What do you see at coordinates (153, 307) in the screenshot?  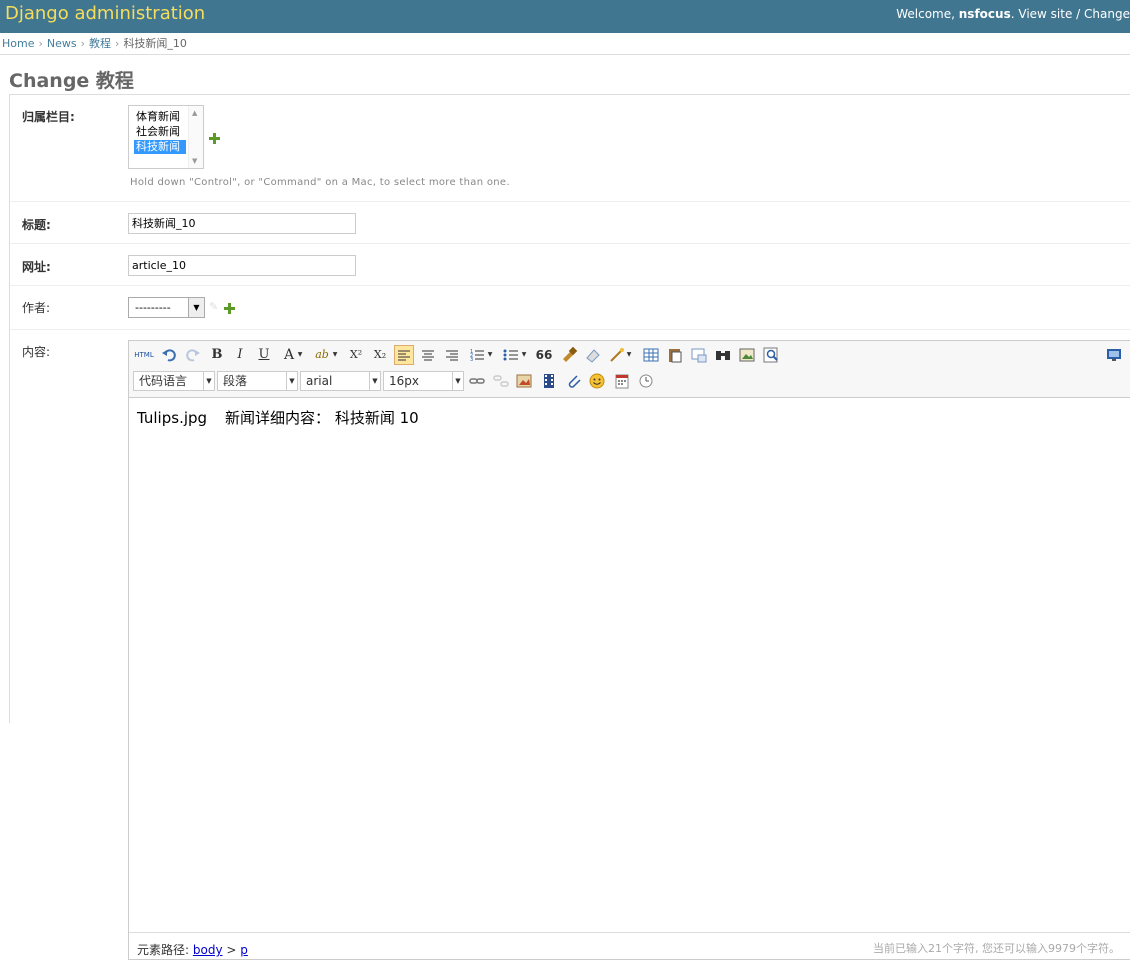 I see `author-select-value: ---------` at bounding box center [153, 307].